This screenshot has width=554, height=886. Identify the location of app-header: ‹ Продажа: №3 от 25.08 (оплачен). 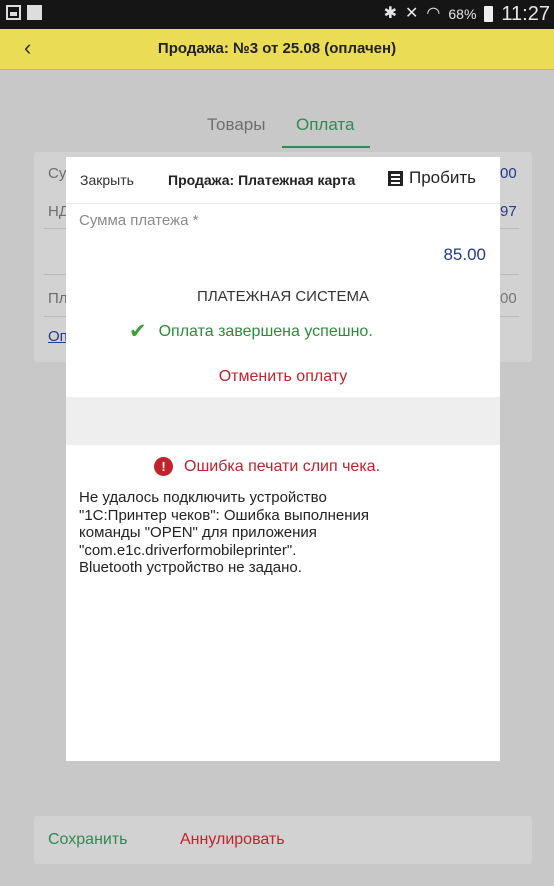
(277, 49).